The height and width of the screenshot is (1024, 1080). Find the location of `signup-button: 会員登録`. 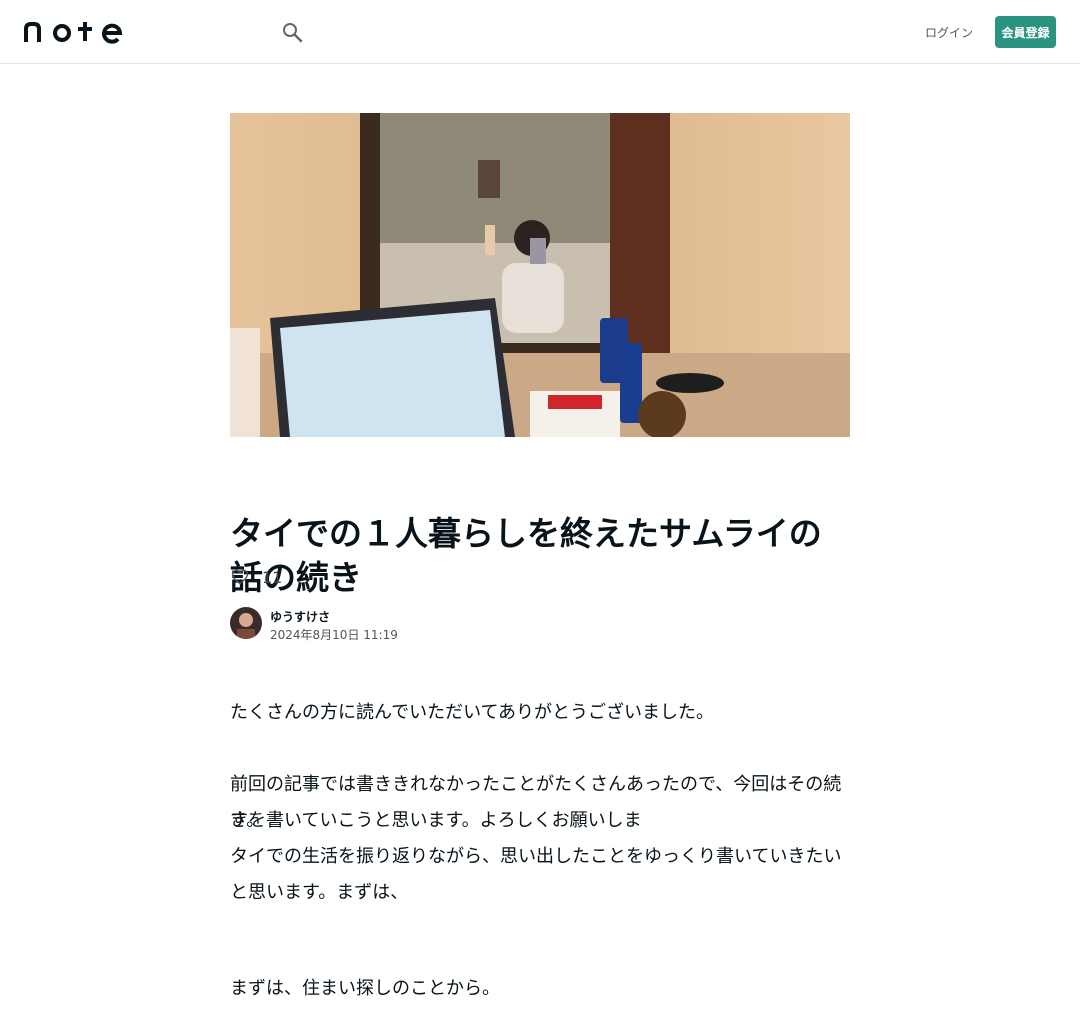

signup-button: 会員登録 is located at coordinates (1025, 32).